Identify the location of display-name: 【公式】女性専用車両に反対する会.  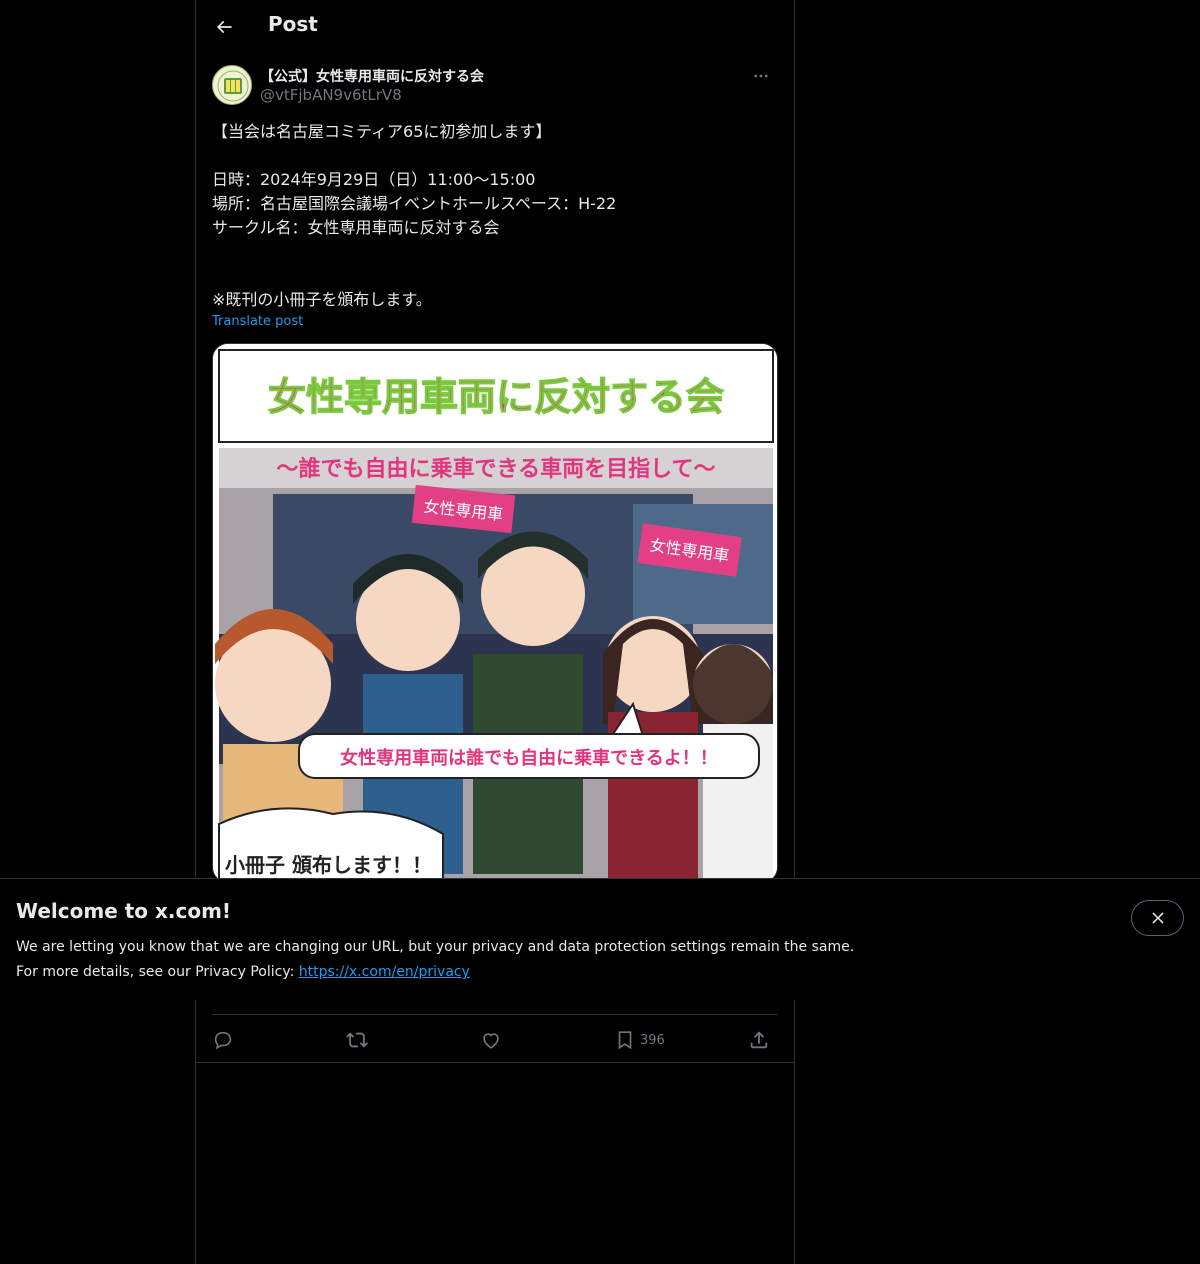
(372, 76).